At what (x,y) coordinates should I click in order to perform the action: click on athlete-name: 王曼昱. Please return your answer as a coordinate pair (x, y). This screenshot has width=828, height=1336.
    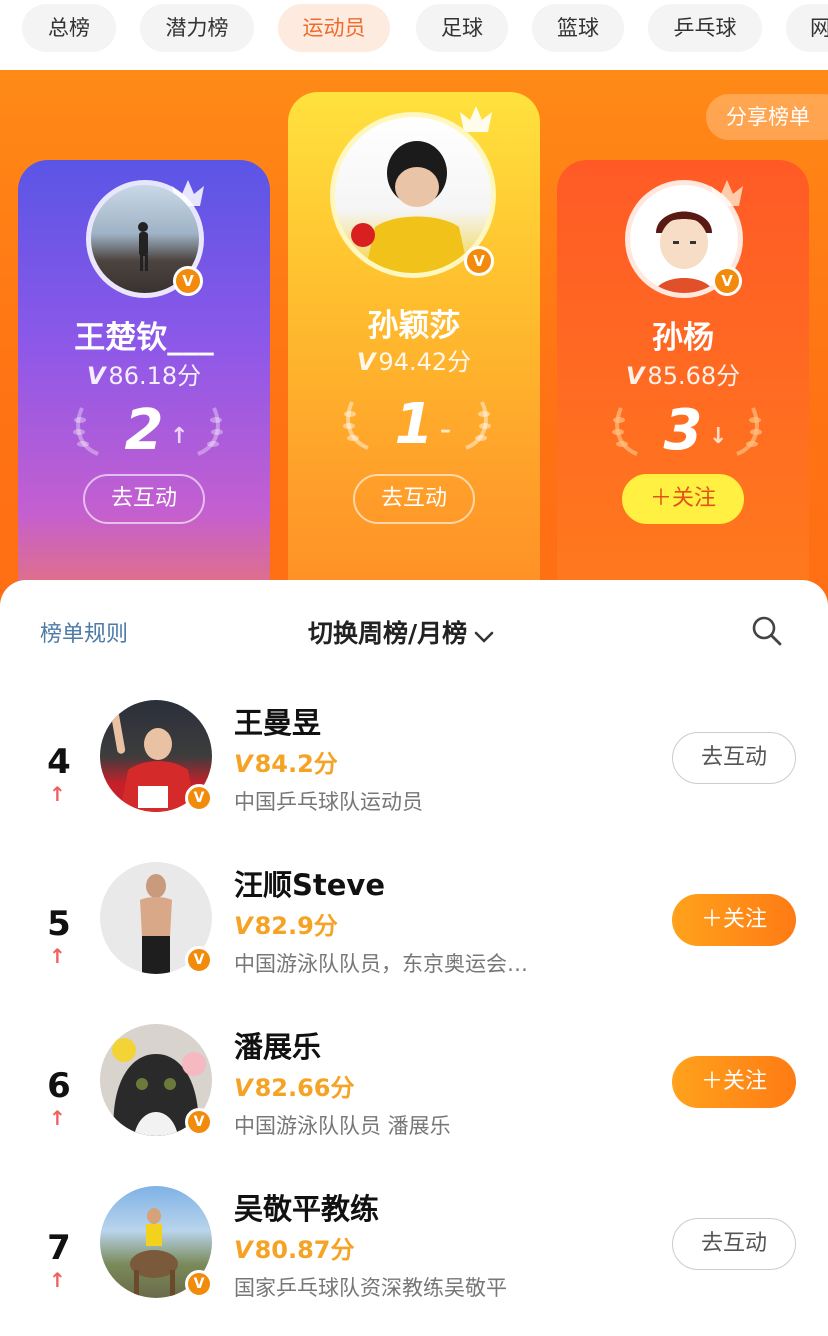
    Looking at the image, I should click on (277, 721).